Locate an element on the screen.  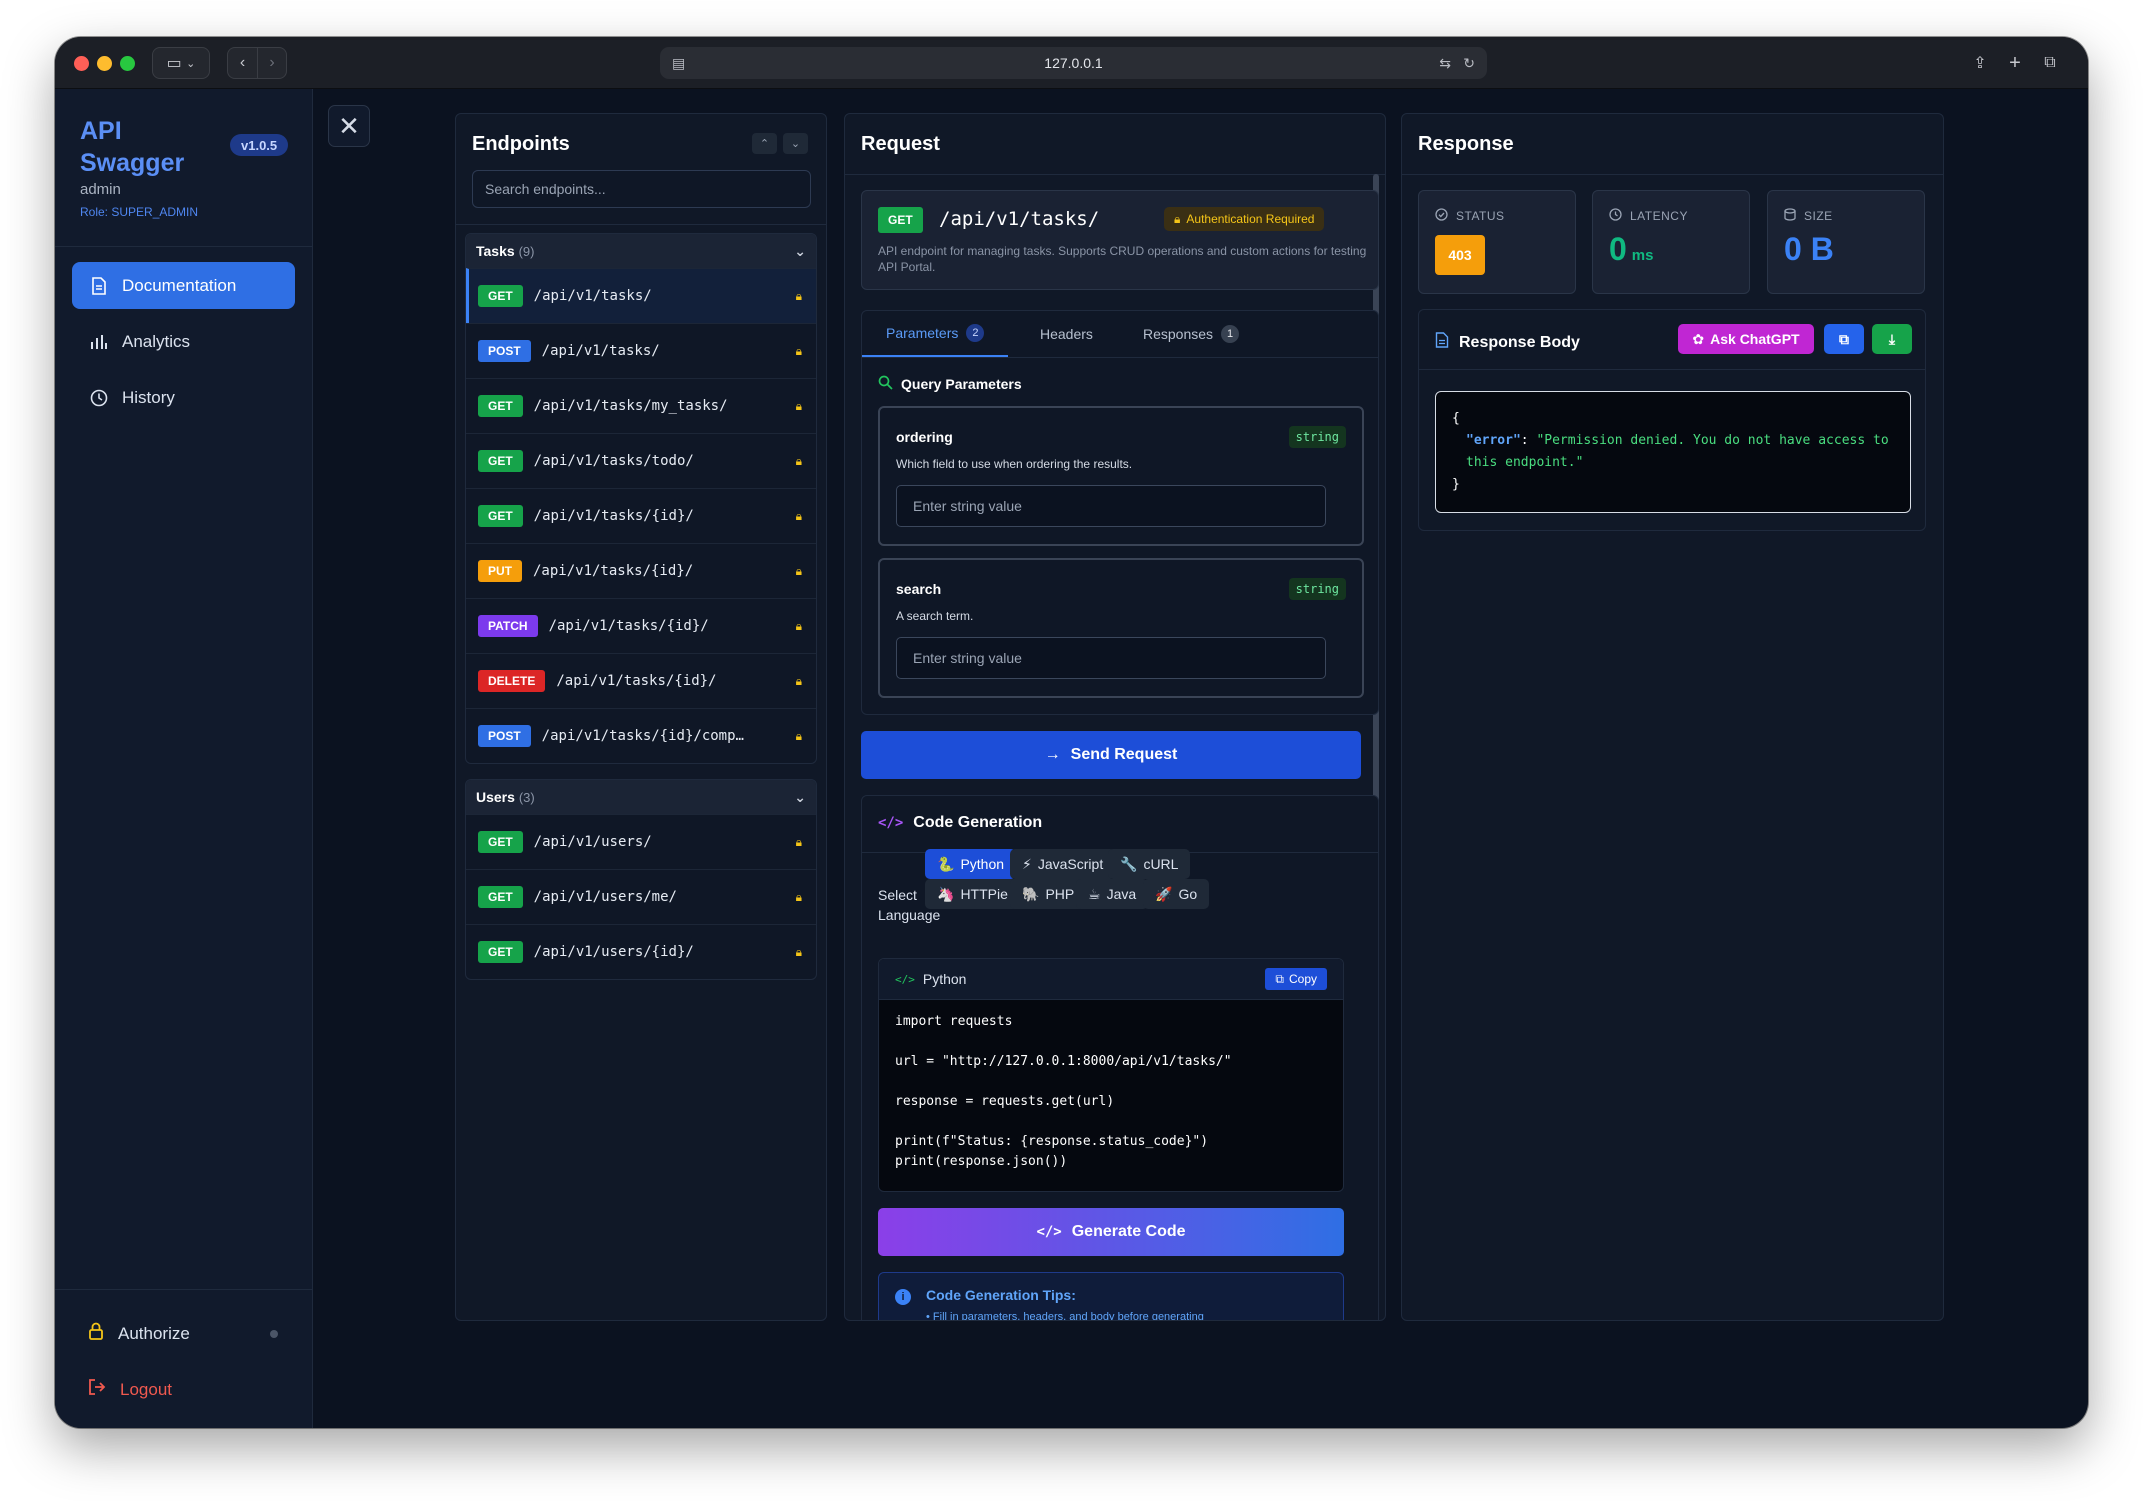
tab-label: Parameters is located at coordinates (922, 333).